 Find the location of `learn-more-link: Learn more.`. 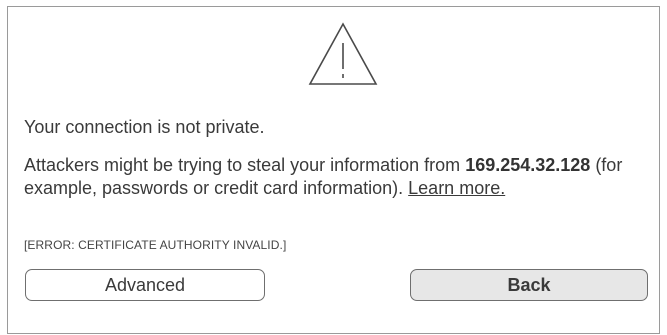

learn-more-link: Learn more. is located at coordinates (456, 188).